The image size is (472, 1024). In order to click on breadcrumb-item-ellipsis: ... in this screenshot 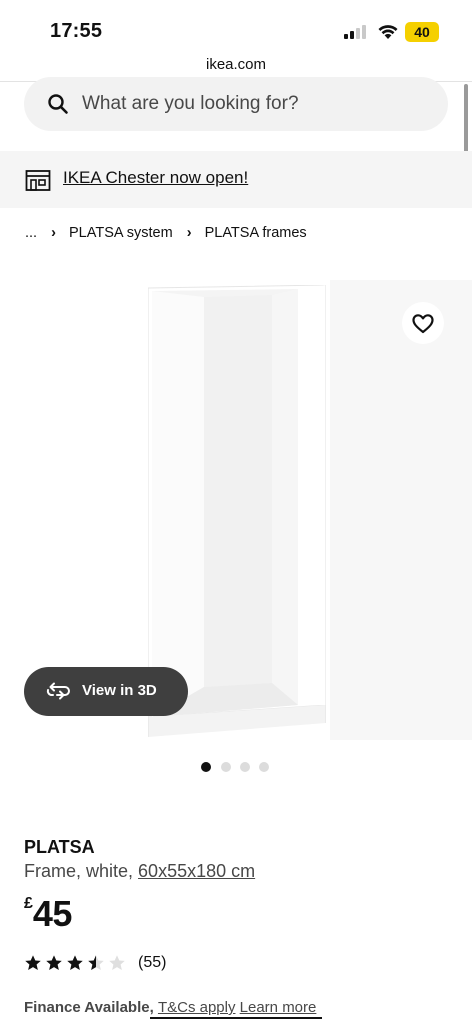, I will do `click(31, 233)`.